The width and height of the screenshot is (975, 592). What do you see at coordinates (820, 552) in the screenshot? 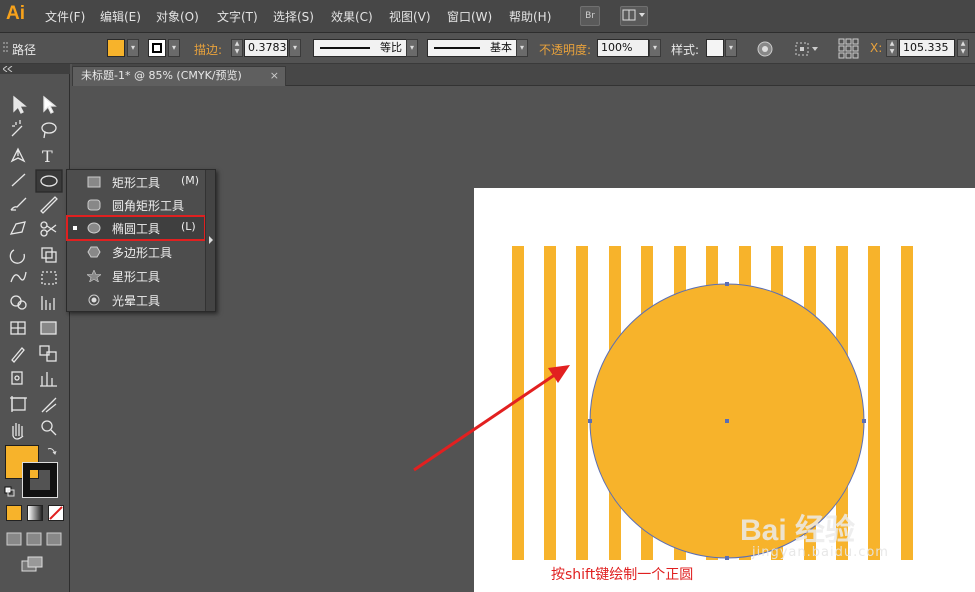
I see `watermark-url: jingyan.baidu.com` at bounding box center [820, 552].